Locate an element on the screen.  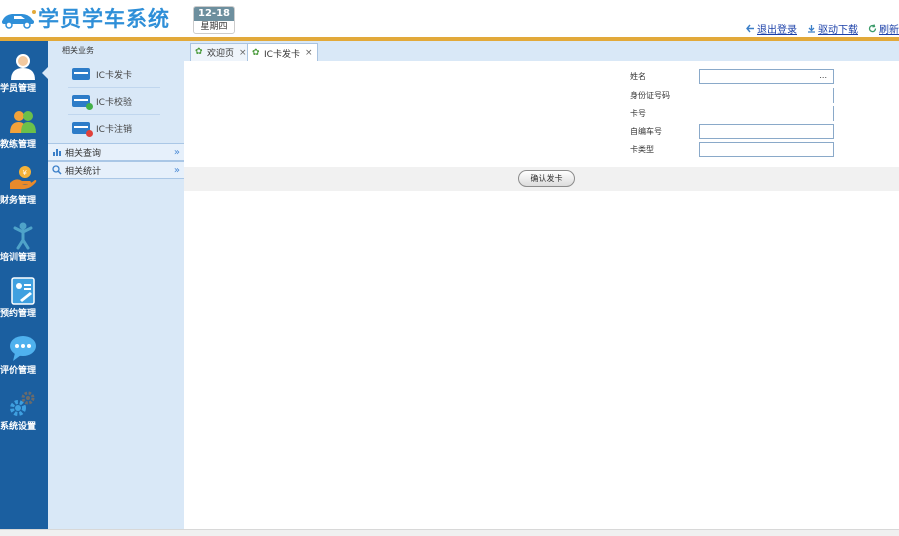
id-number-label: 身份证号码 is located at coordinates (650, 95).